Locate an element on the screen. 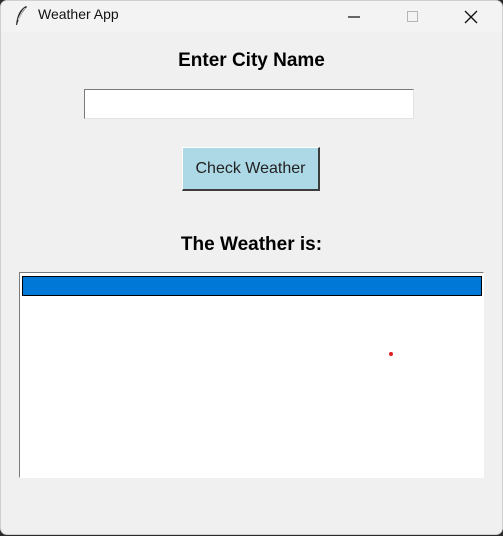 This screenshot has width=503, height=536. check-weather-button: Check Weather is located at coordinates (251, 169).